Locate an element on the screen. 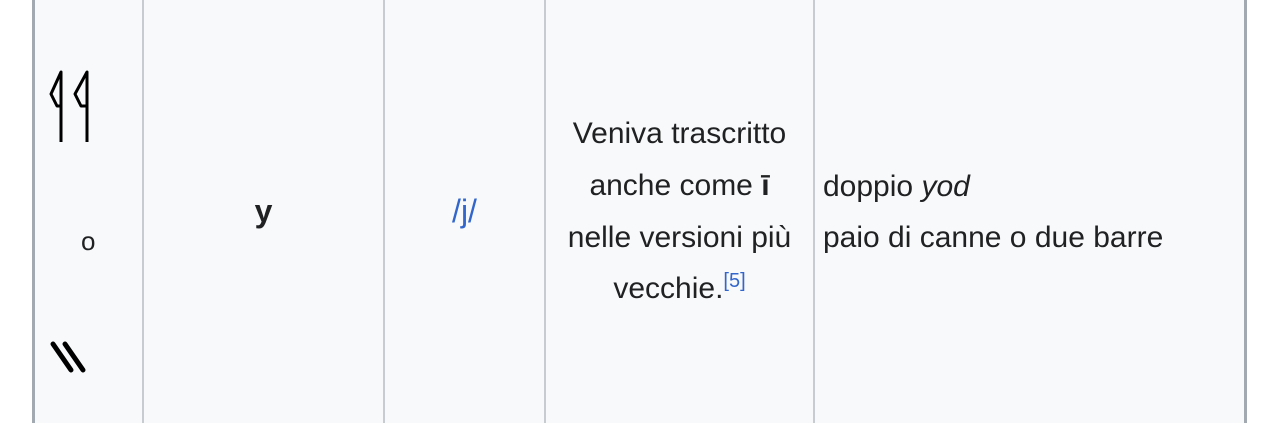 The height and width of the screenshot is (423, 1280). glyph-cell: o is located at coordinates (89, 211).